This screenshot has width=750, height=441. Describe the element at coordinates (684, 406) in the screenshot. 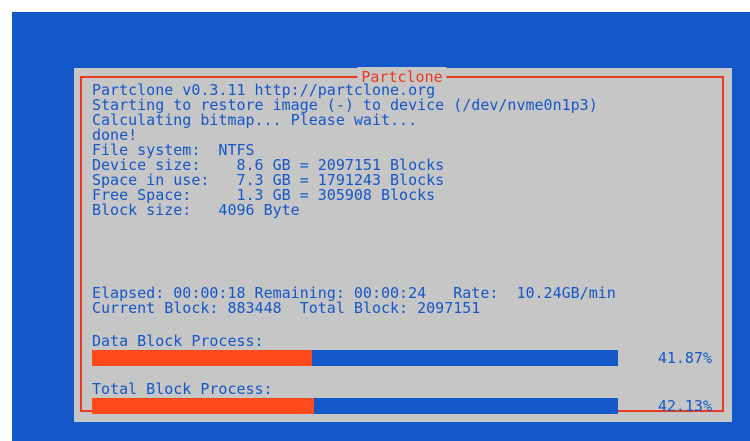

I see `total-block-percent: 42.13%` at that location.